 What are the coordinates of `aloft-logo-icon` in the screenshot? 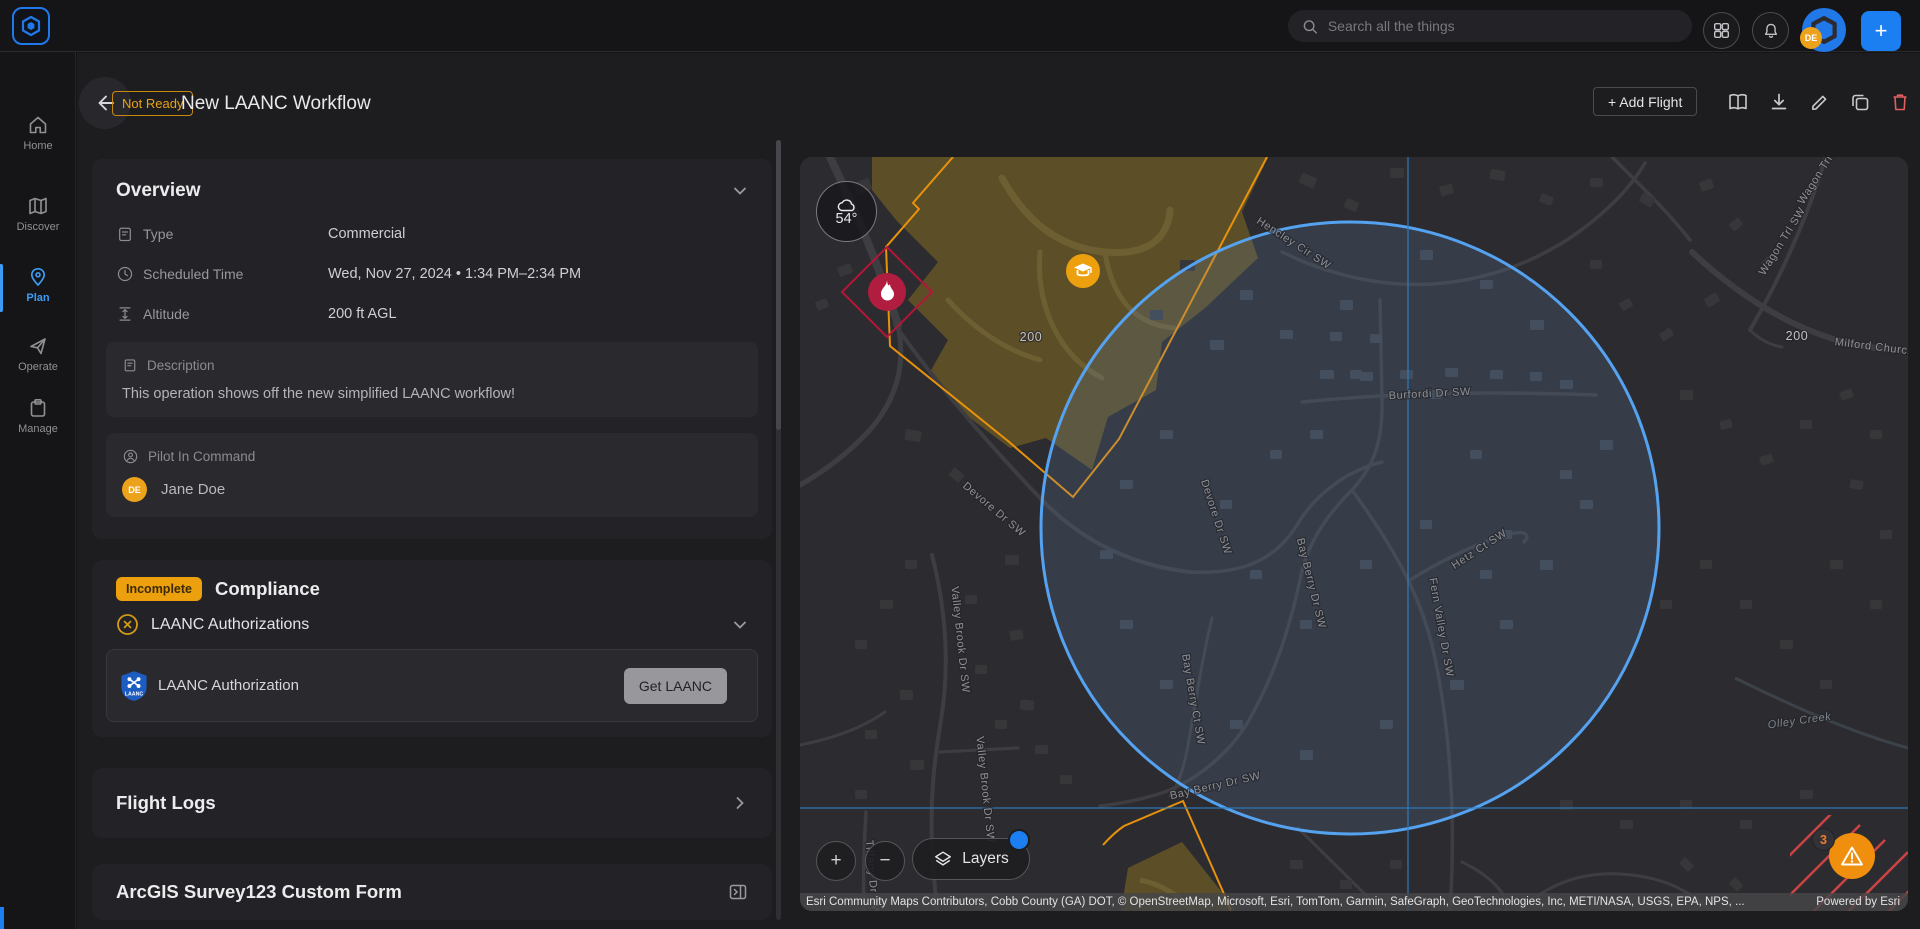 It's located at (31, 26).